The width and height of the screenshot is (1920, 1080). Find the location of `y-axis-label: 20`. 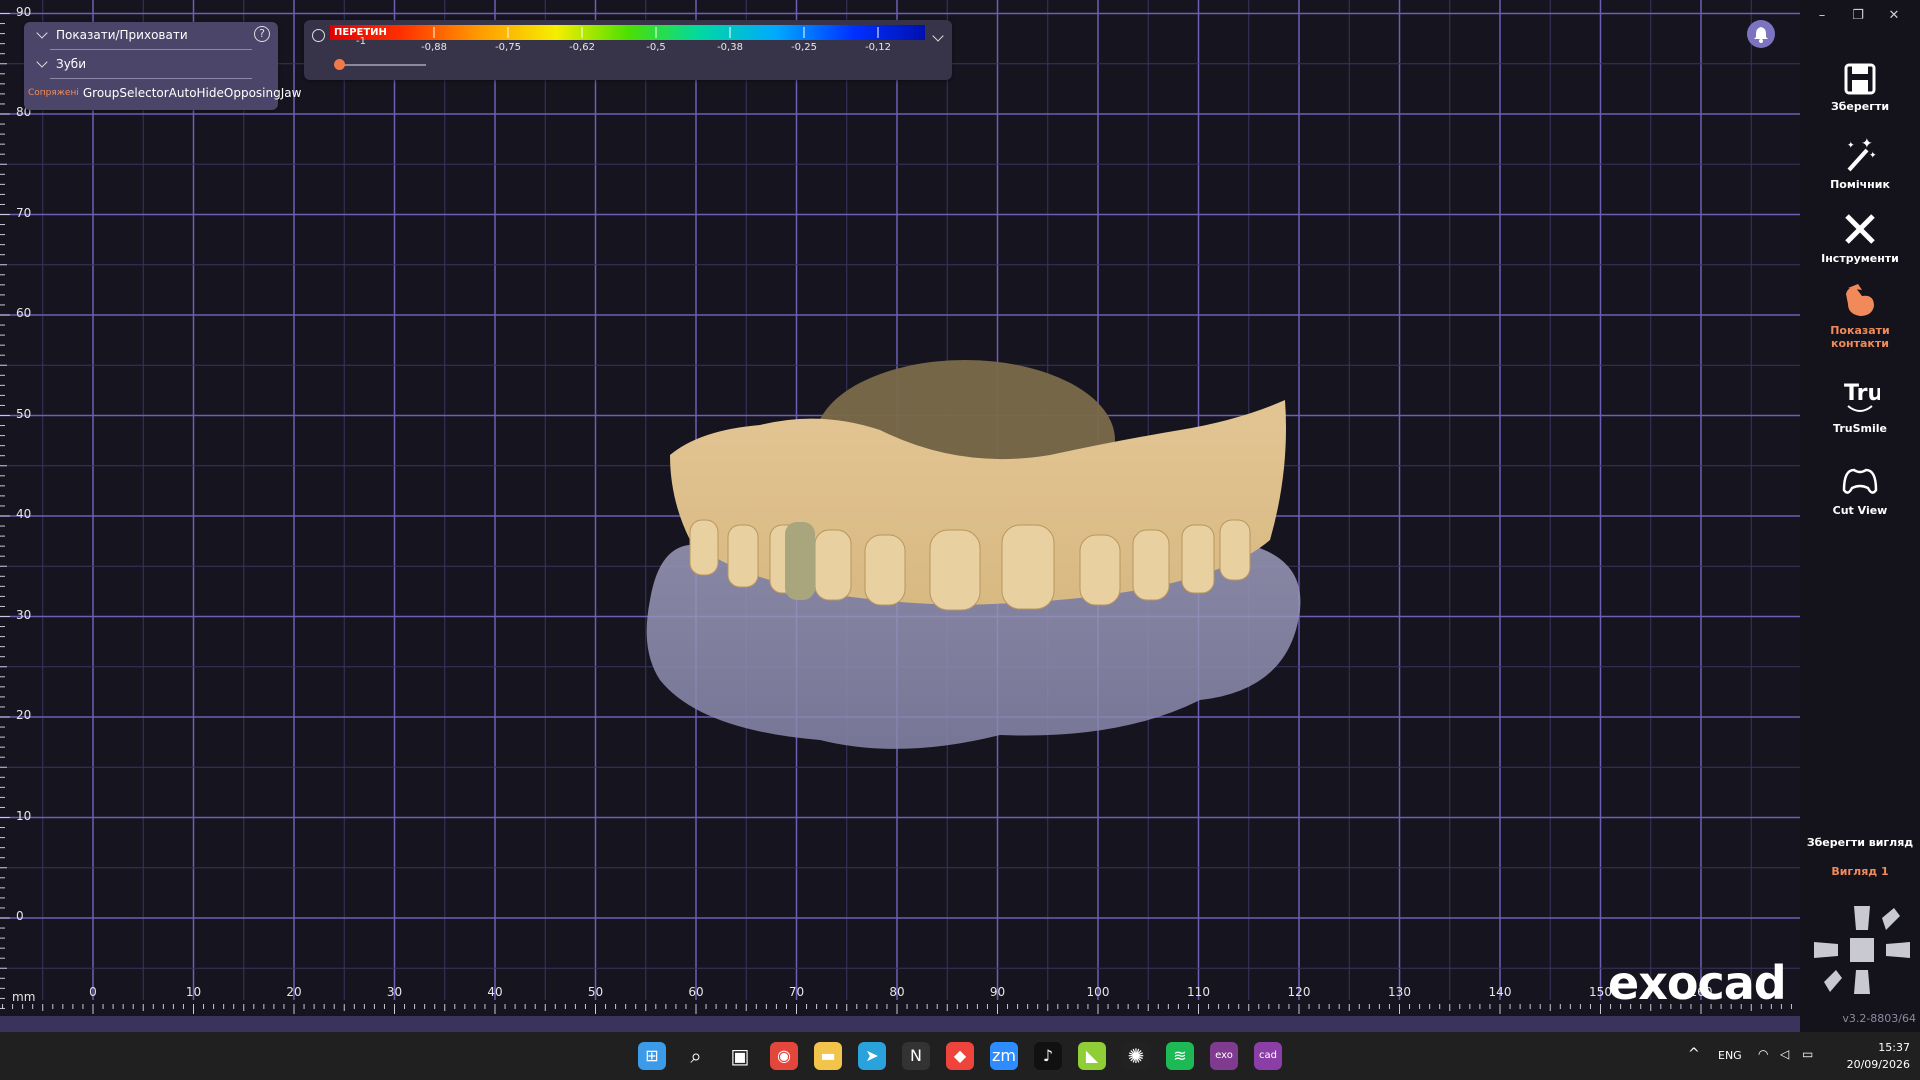

y-axis-label: 20 is located at coordinates (24, 715).